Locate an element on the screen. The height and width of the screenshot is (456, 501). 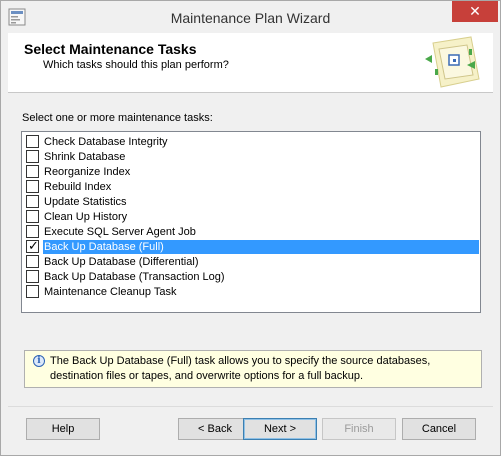
task-item-back-up-database-differential: Back Up Database (Differential) is located at coordinates (251, 261).